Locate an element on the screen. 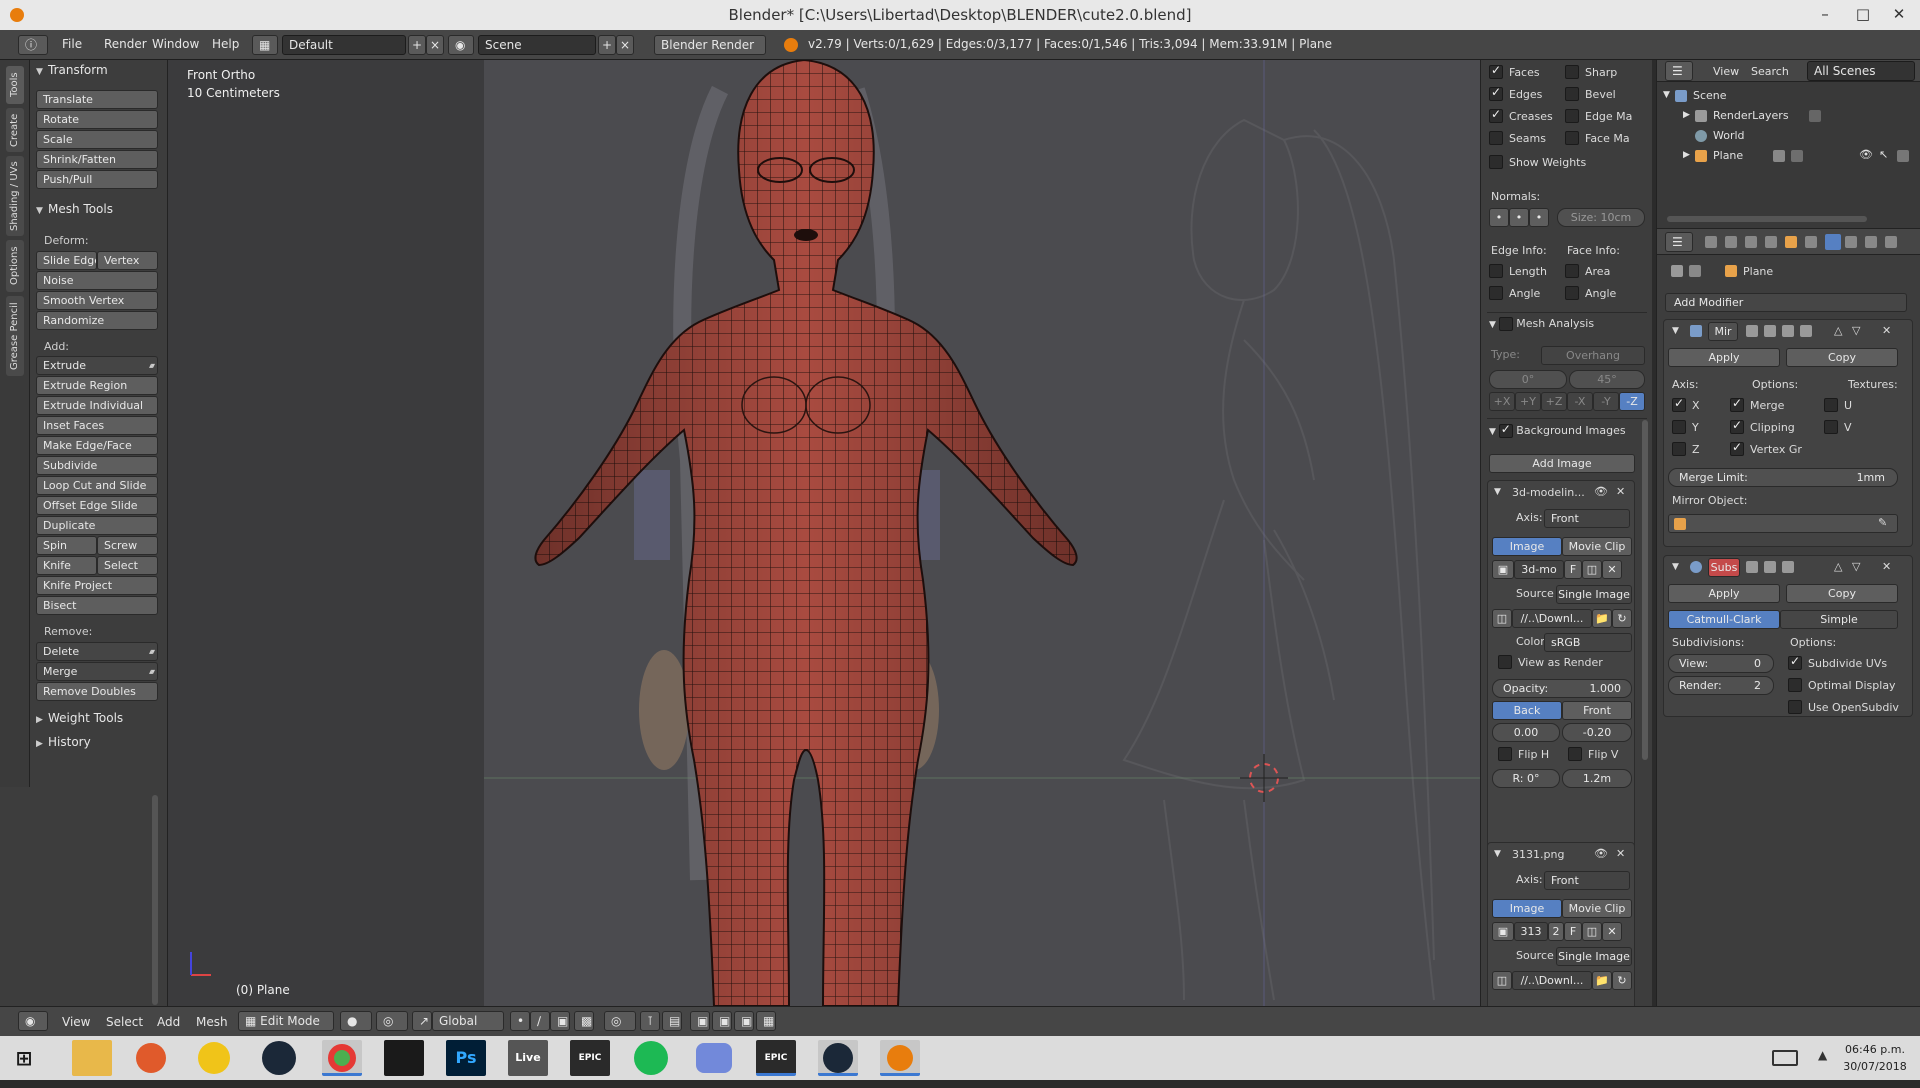 Image resolution: width=1920 pixels, height=1088 pixels. outliner-scrollbar is located at coordinates (1767, 219).